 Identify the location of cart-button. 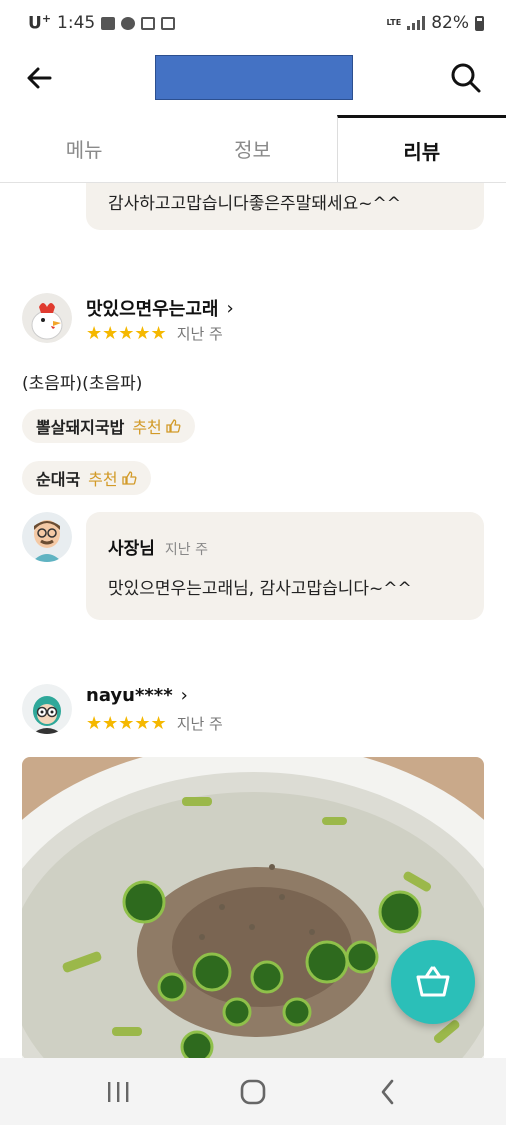
(433, 982).